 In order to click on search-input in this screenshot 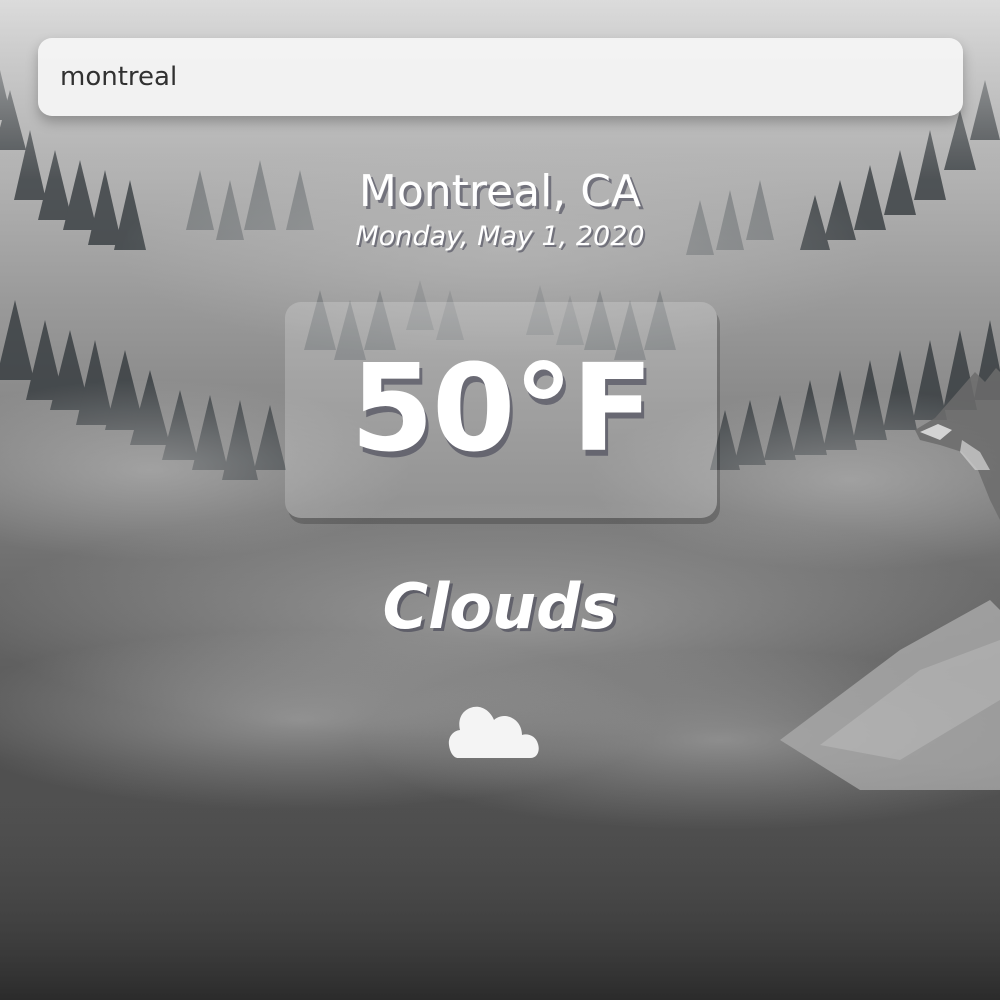, I will do `click(500, 77)`.